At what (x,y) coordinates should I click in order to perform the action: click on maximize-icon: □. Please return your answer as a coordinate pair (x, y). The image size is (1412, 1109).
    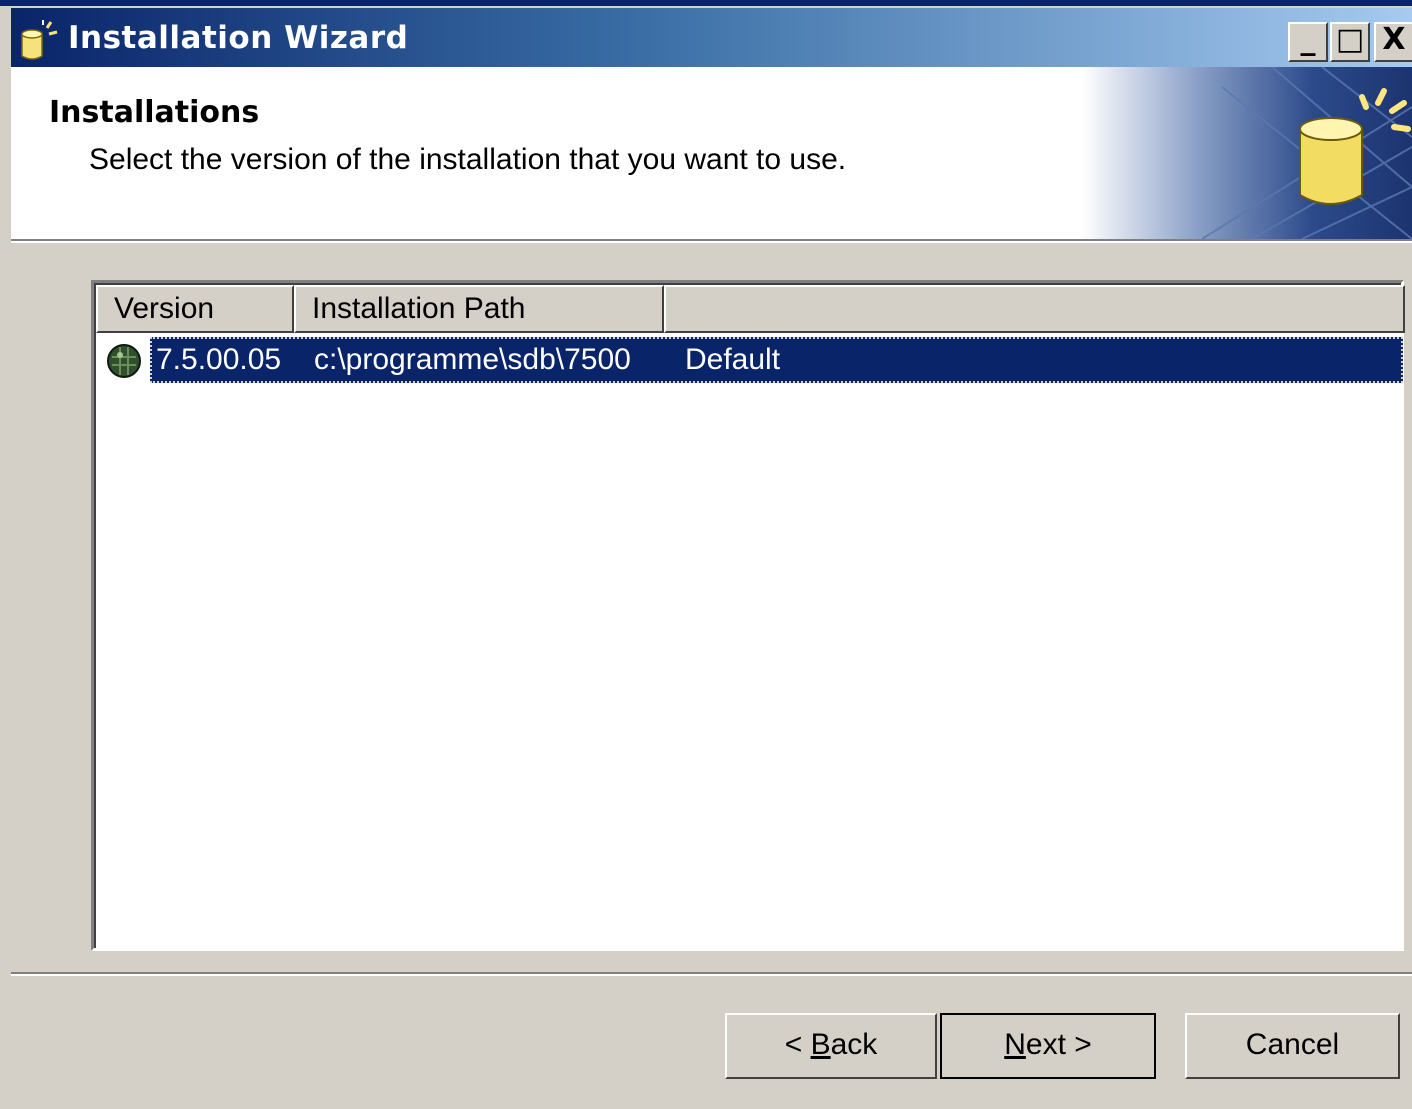
    Looking at the image, I should click on (1350, 39).